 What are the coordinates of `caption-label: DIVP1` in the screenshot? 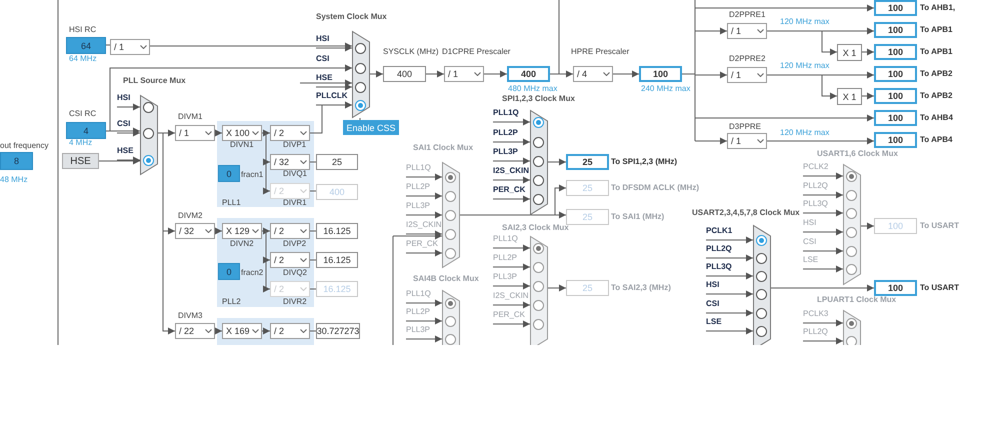 It's located at (294, 145).